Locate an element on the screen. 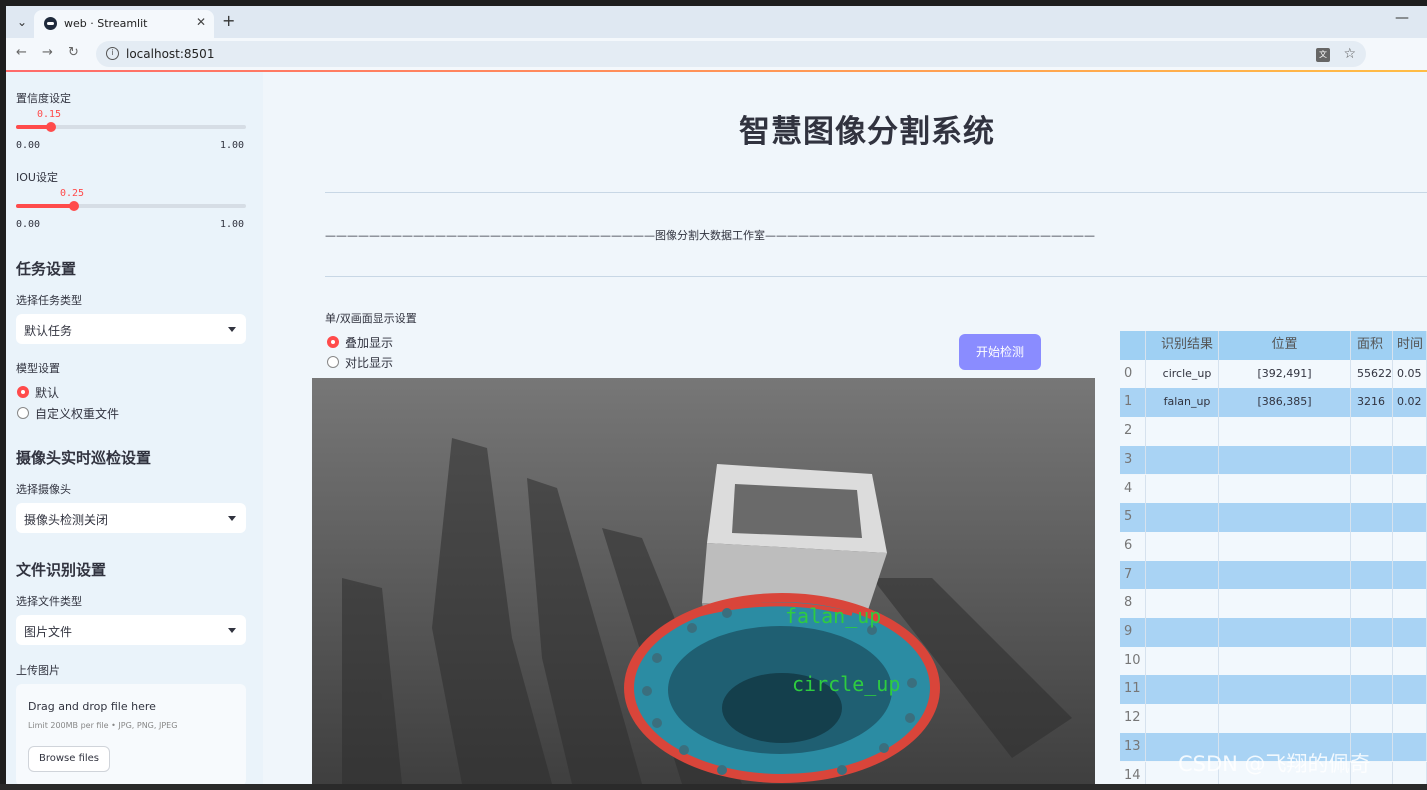 This screenshot has height=790, width=1427. url-text: localhost:8501 is located at coordinates (170, 54).